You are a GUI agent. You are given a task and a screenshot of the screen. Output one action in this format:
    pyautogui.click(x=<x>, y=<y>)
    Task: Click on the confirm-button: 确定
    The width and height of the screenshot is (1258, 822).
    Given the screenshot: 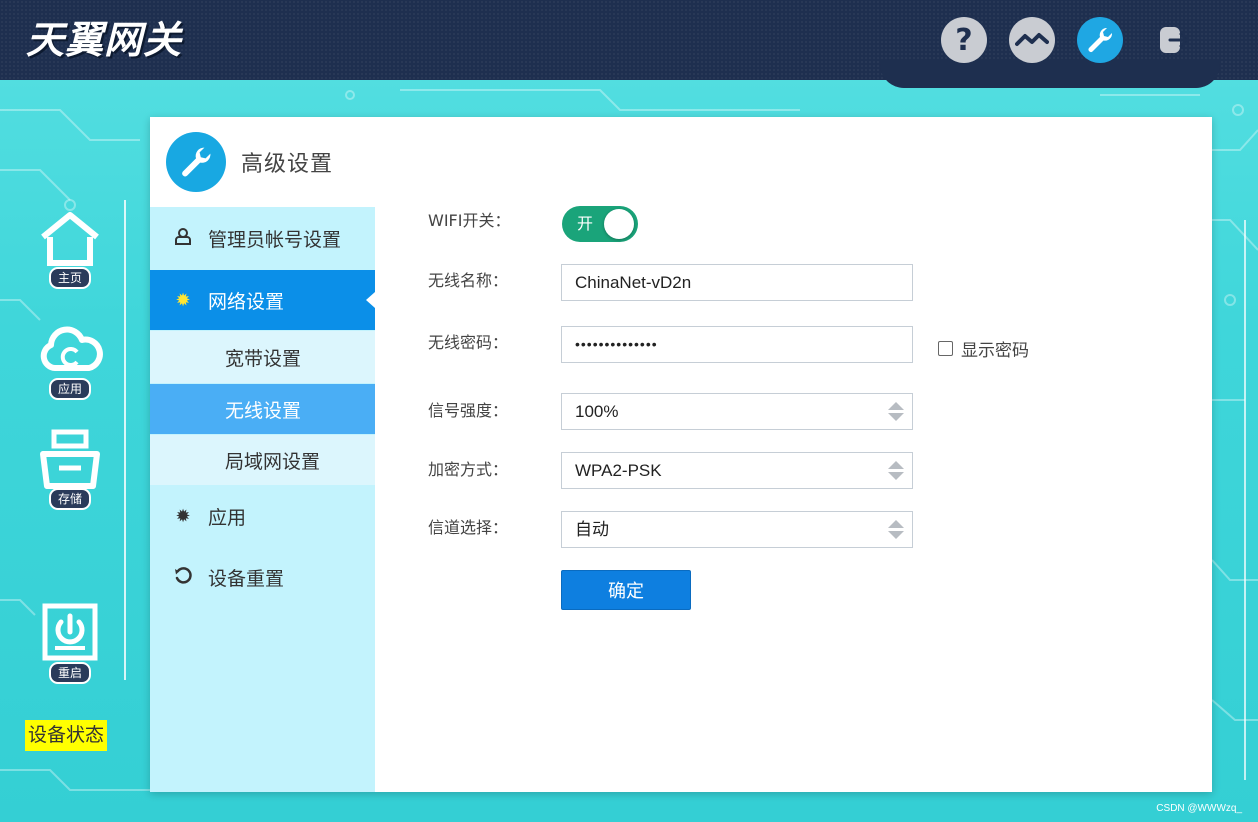 What is the action you would take?
    pyautogui.click(x=626, y=590)
    